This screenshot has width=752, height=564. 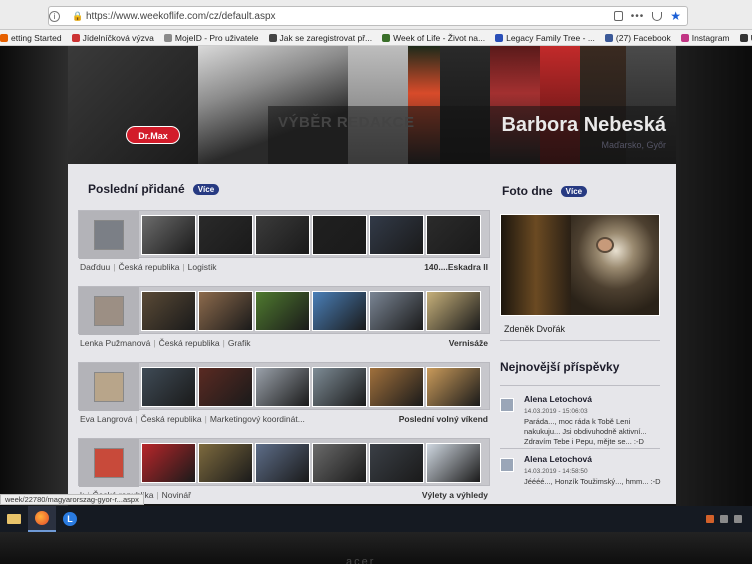 I want to click on photo-of-day-image, so click(x=580, y=265).